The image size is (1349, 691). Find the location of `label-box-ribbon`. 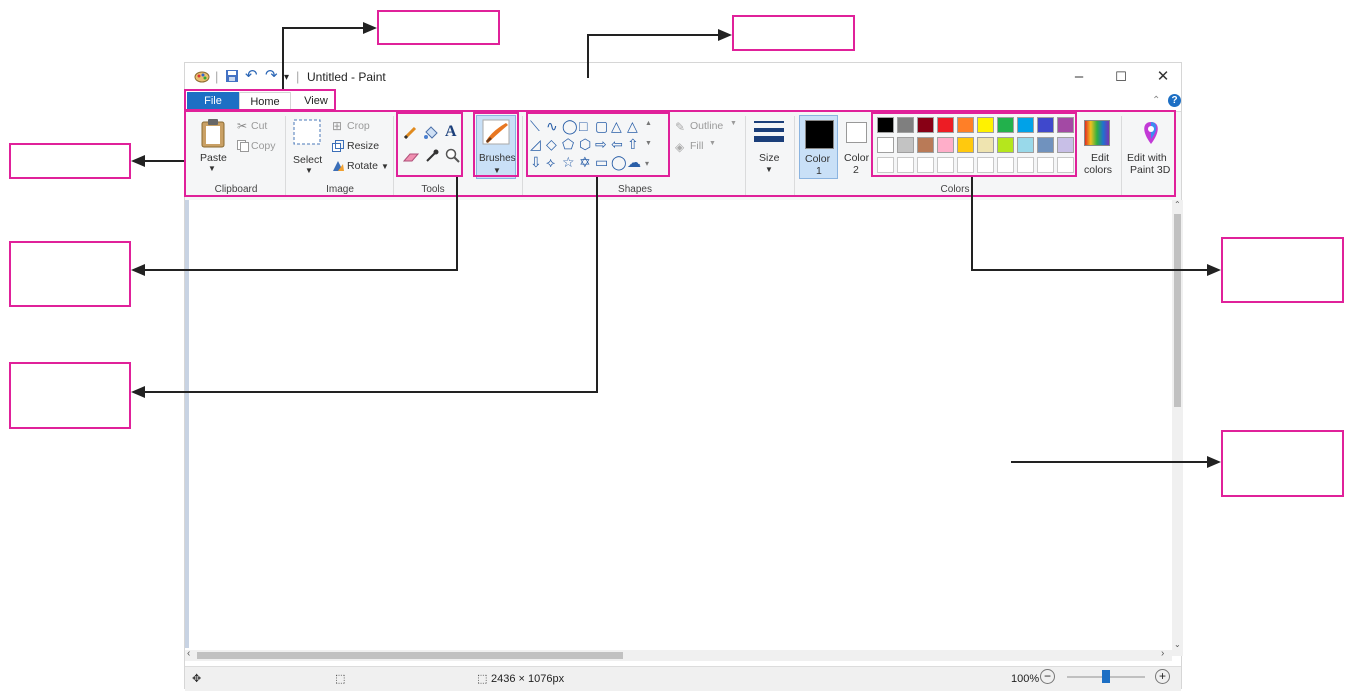

label-box-ribbon is located at coordinates (70, 161).